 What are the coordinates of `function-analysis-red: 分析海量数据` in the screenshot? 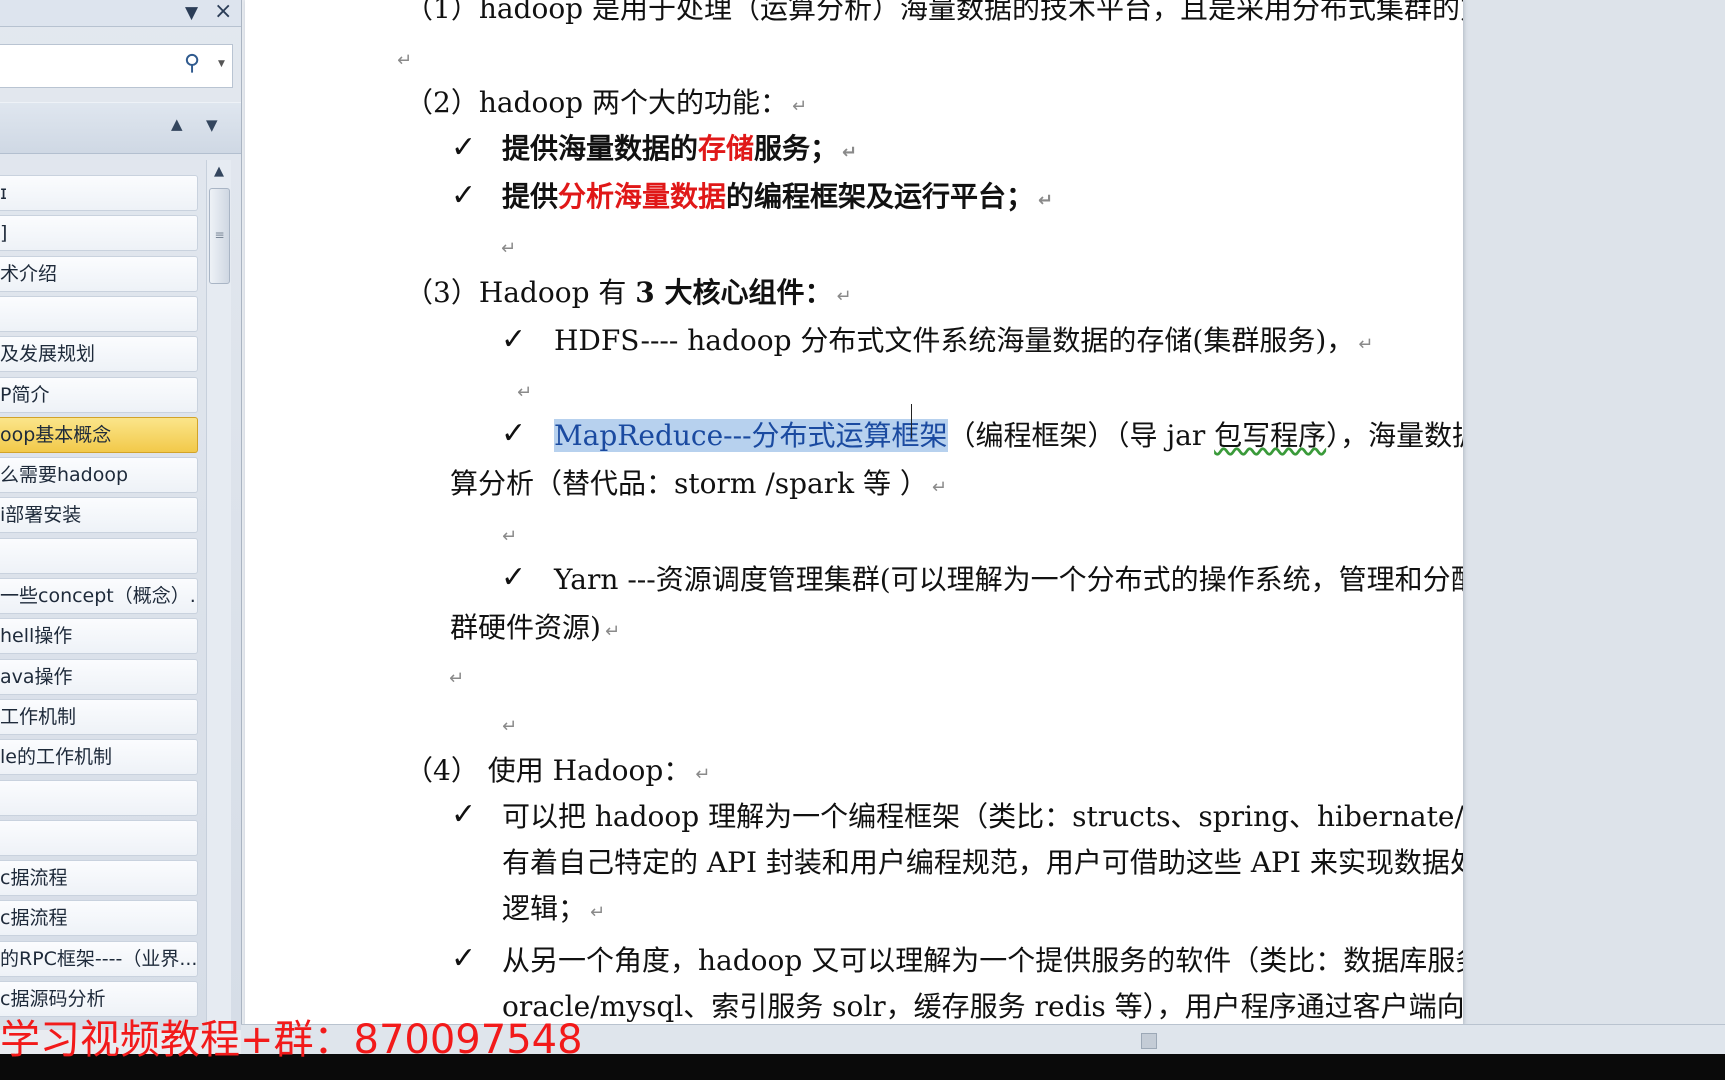 It's located at (642, 196).